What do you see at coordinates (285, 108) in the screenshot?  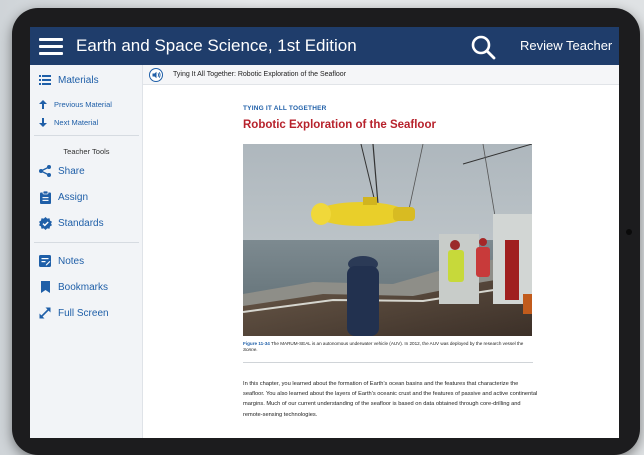 I see `section-kicker: TYING IT ALL TOGETHER` at bounding box center [285, 108].